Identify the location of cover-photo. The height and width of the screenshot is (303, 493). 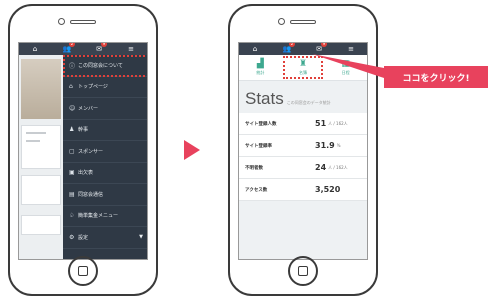
(41, 89).